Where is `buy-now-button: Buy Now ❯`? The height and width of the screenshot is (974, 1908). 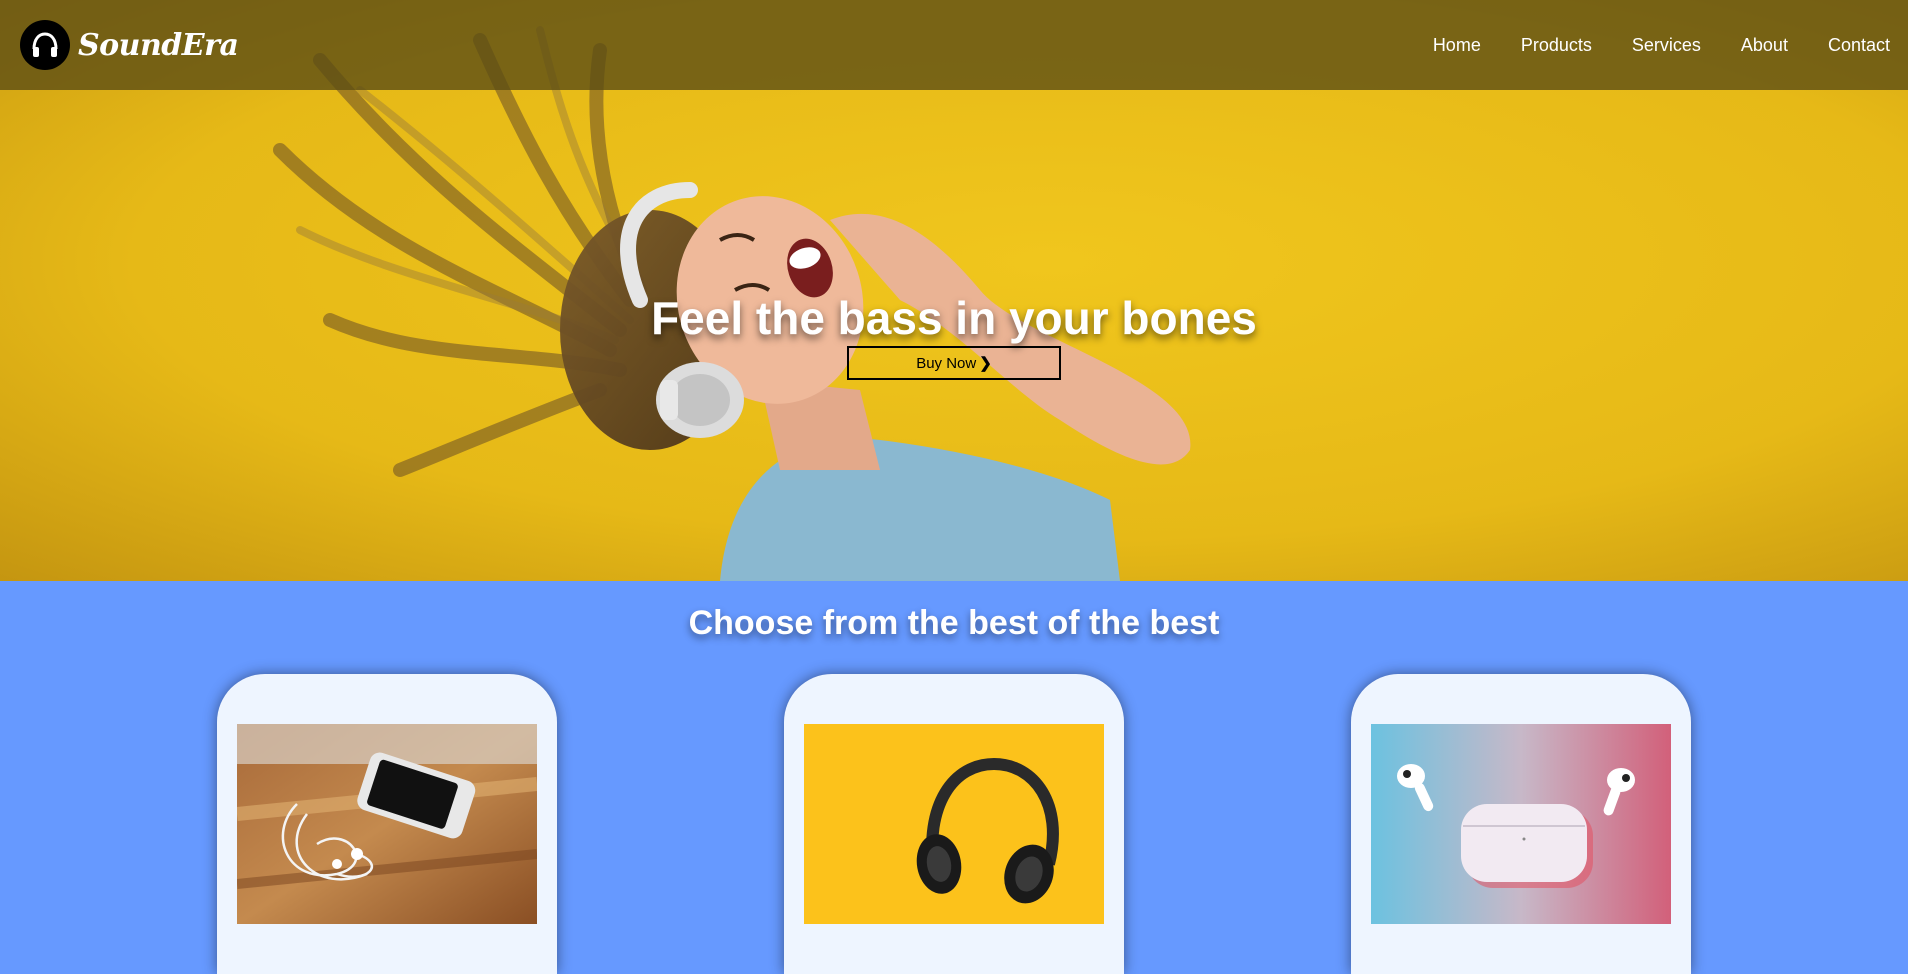
buy-now-button: Buy Now ❯ is located at coordinates (954, 363).